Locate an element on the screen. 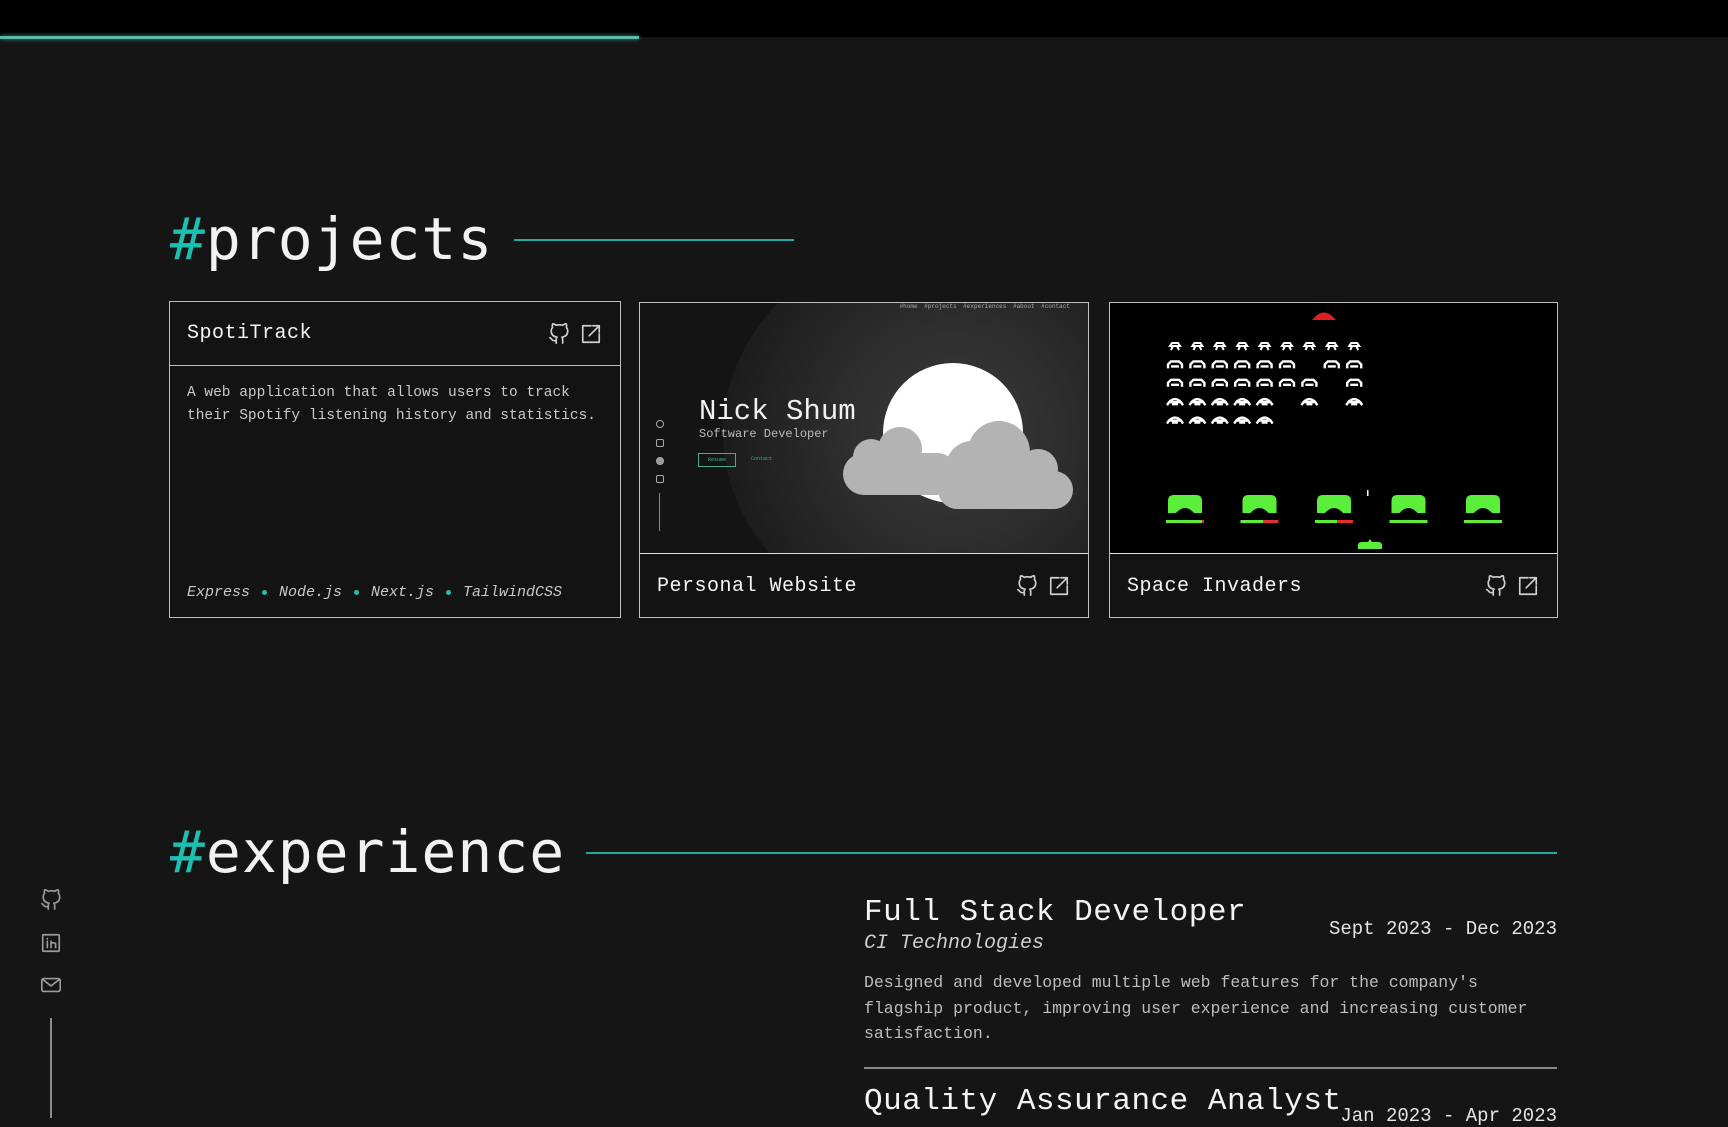  space-invaders-game is located at coordinates (1334, 430).